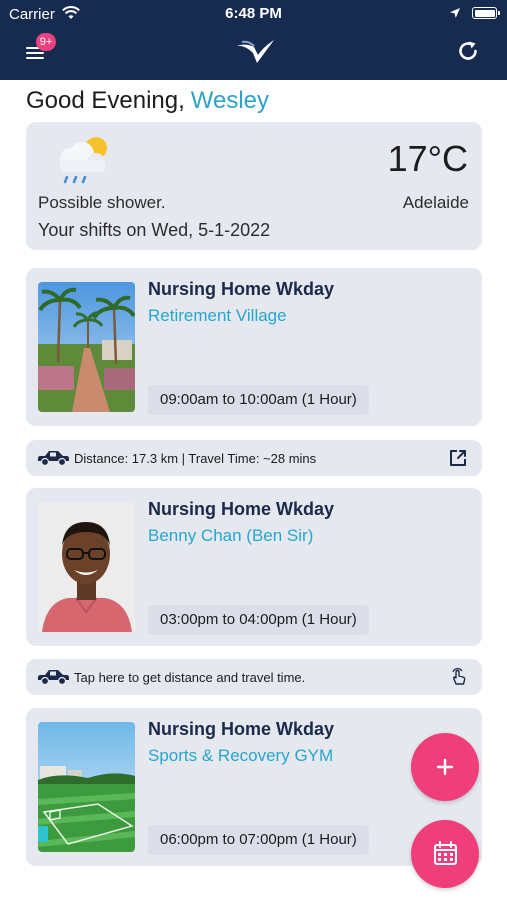 The image size is (507, 900). Describe the element at coordinates (231, 535) in the screenshot. I see `shift-client: Benny Chan (Ben Sir)` at that location.